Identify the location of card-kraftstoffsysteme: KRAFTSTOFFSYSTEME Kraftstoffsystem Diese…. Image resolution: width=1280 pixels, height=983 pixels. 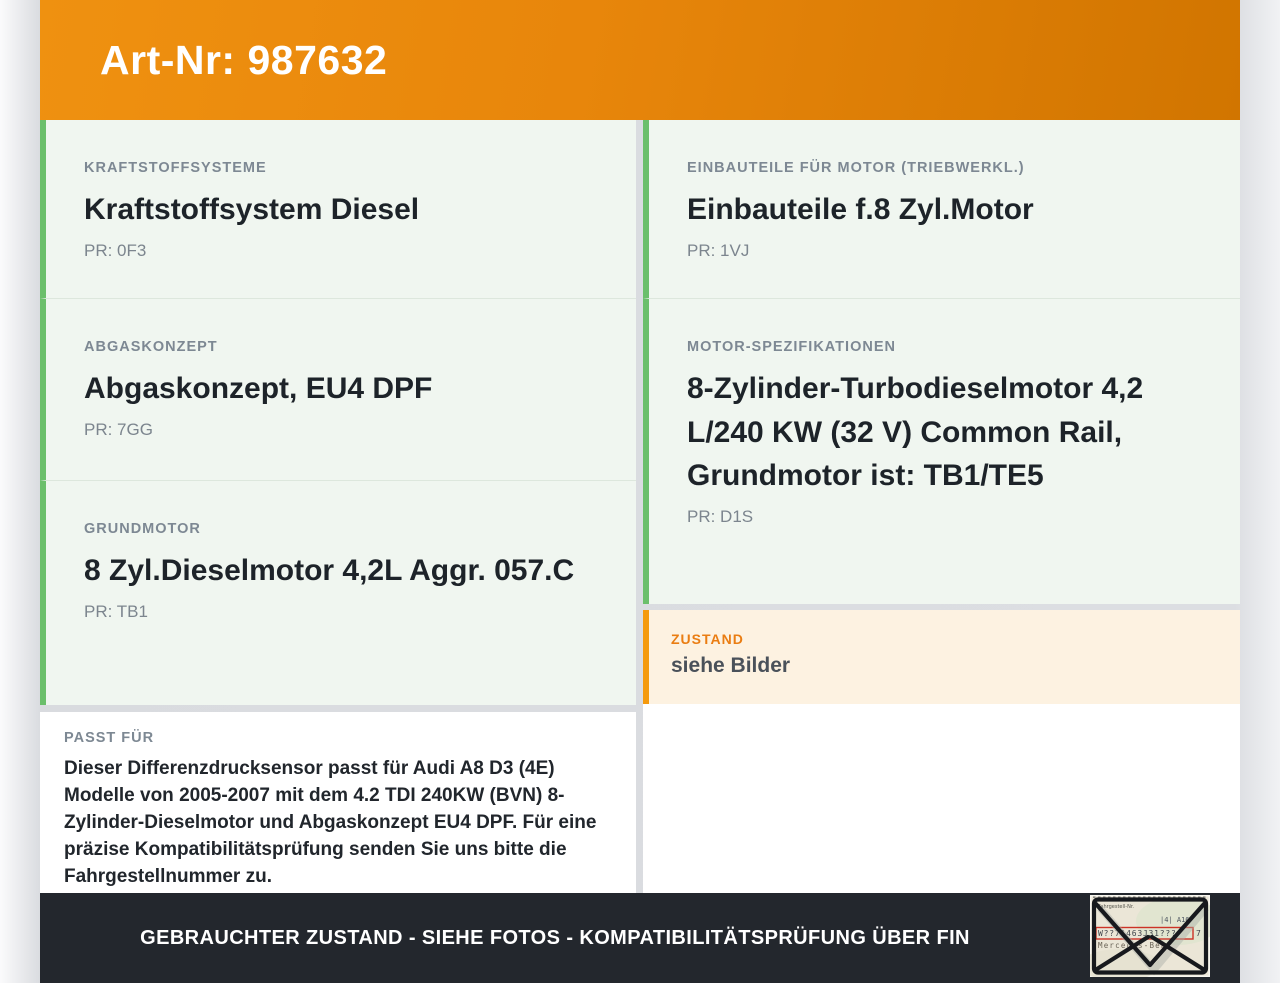
(338, 209).